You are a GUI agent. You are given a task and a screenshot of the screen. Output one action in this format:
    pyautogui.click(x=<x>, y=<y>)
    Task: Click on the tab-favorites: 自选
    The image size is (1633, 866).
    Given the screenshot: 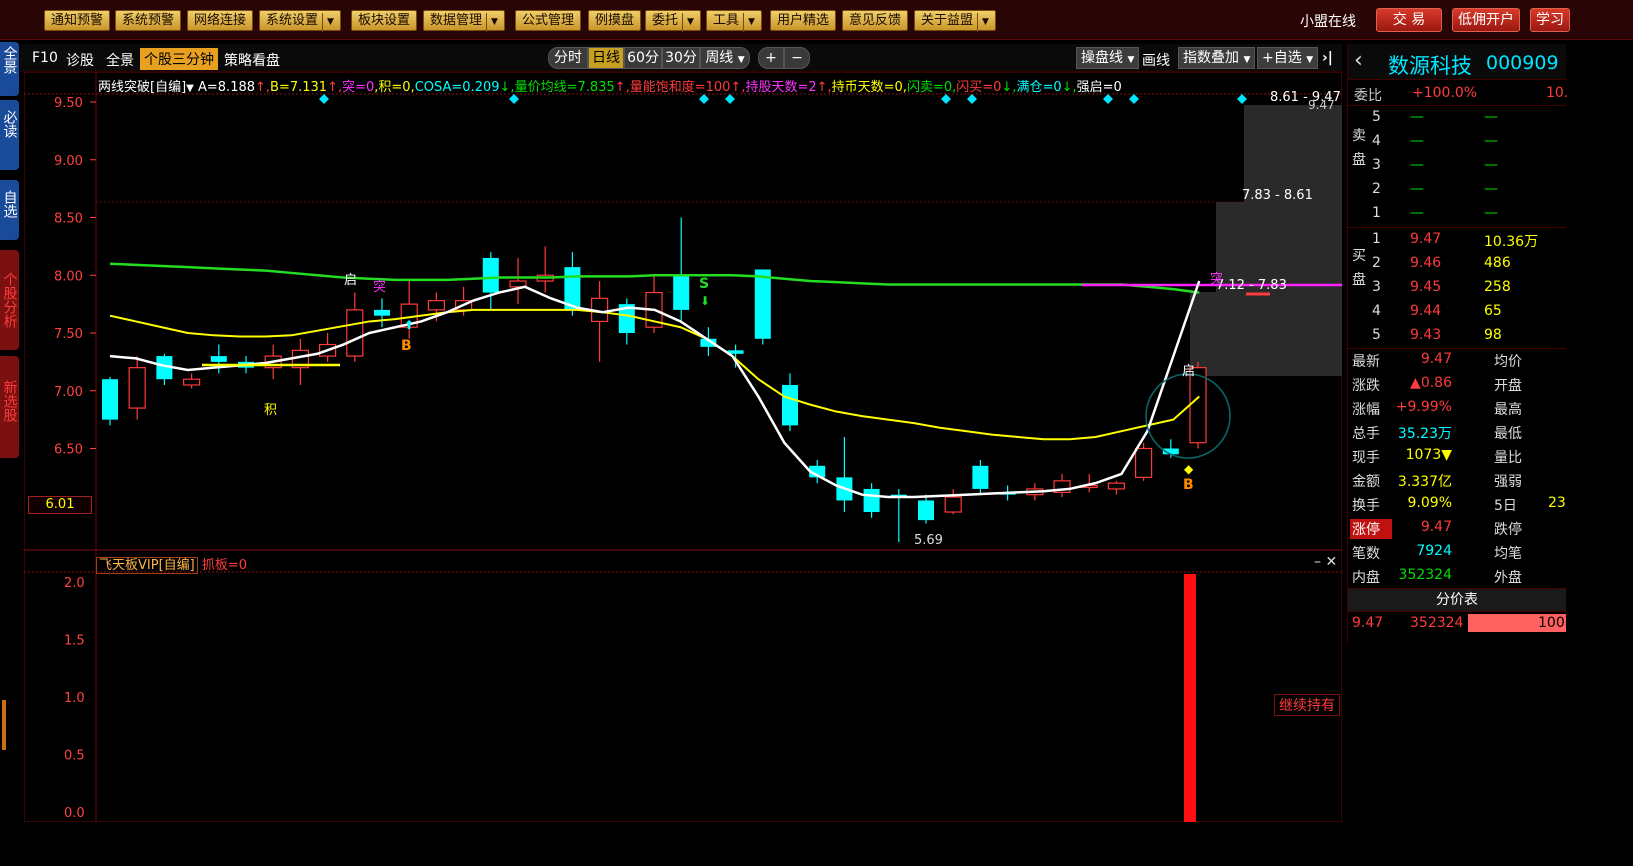 What is the action you would take?
    pyautogui.click(x=9, y=210)
    